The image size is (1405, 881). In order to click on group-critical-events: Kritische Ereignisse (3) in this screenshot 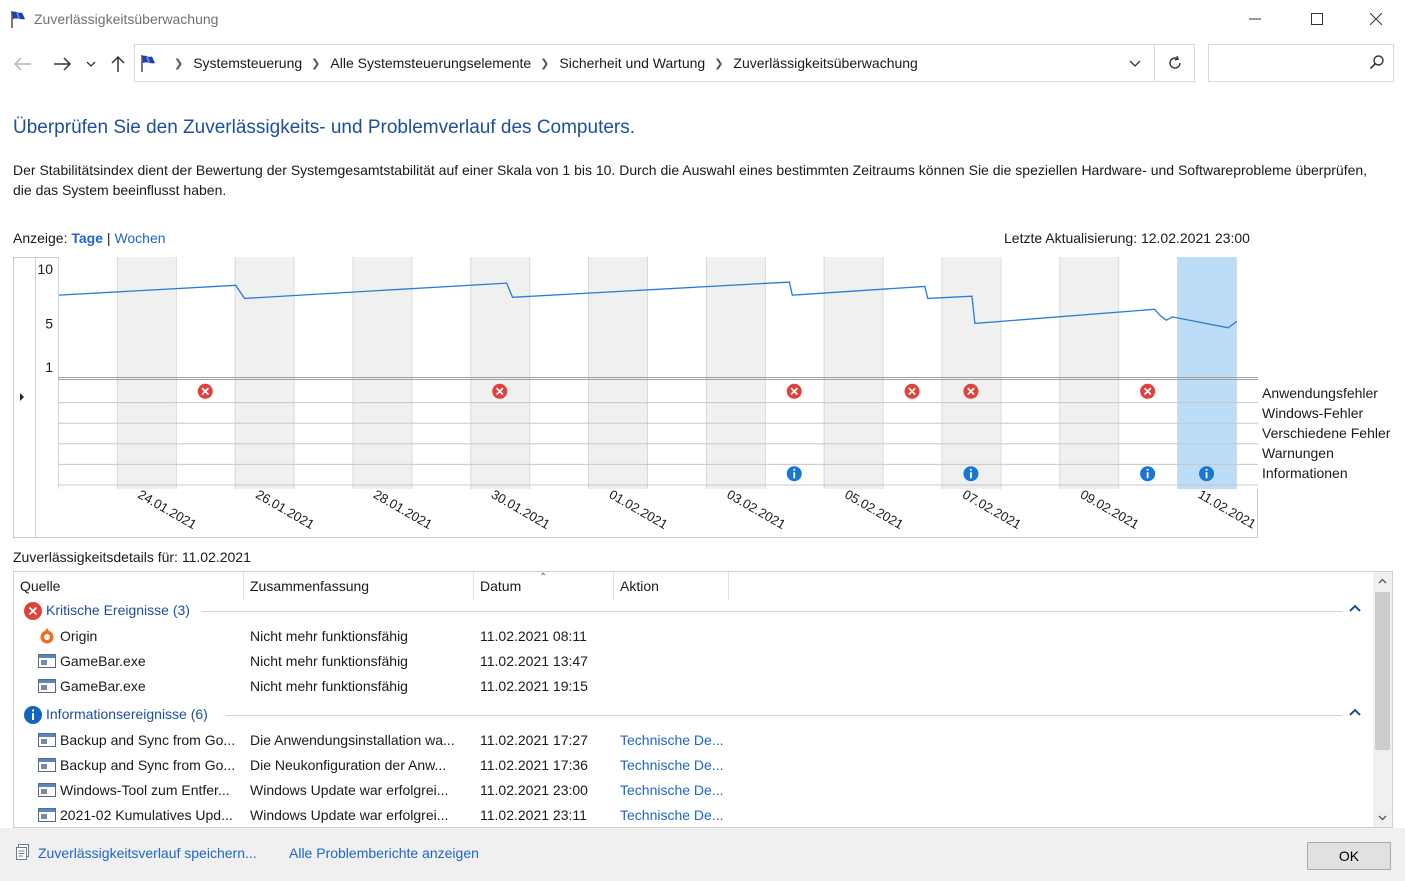, I will do `click(694, 611)`.